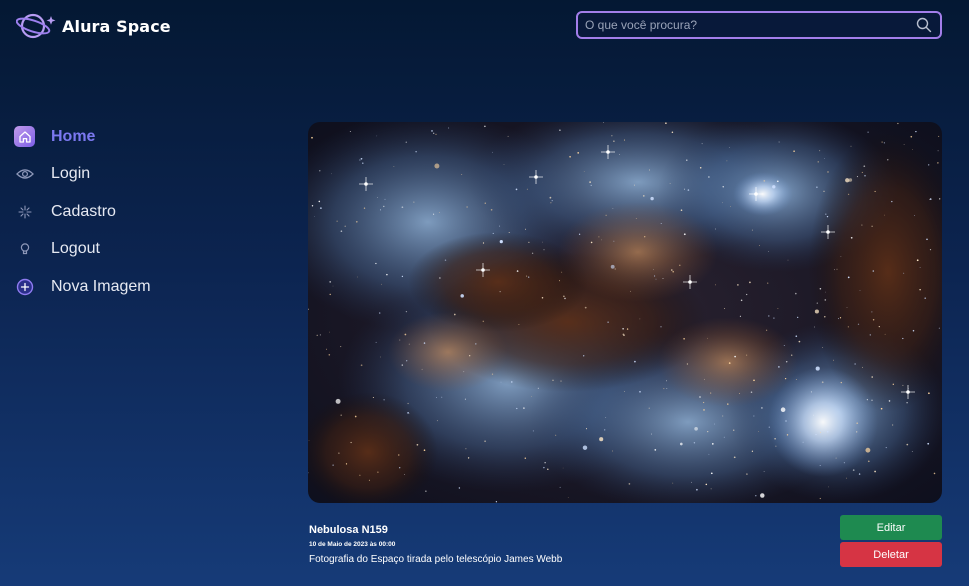 Image resolution: width=969 pixels, height=586 pixels. I want to click on sidebar-item-label: Cadastro, so click(83, 211).